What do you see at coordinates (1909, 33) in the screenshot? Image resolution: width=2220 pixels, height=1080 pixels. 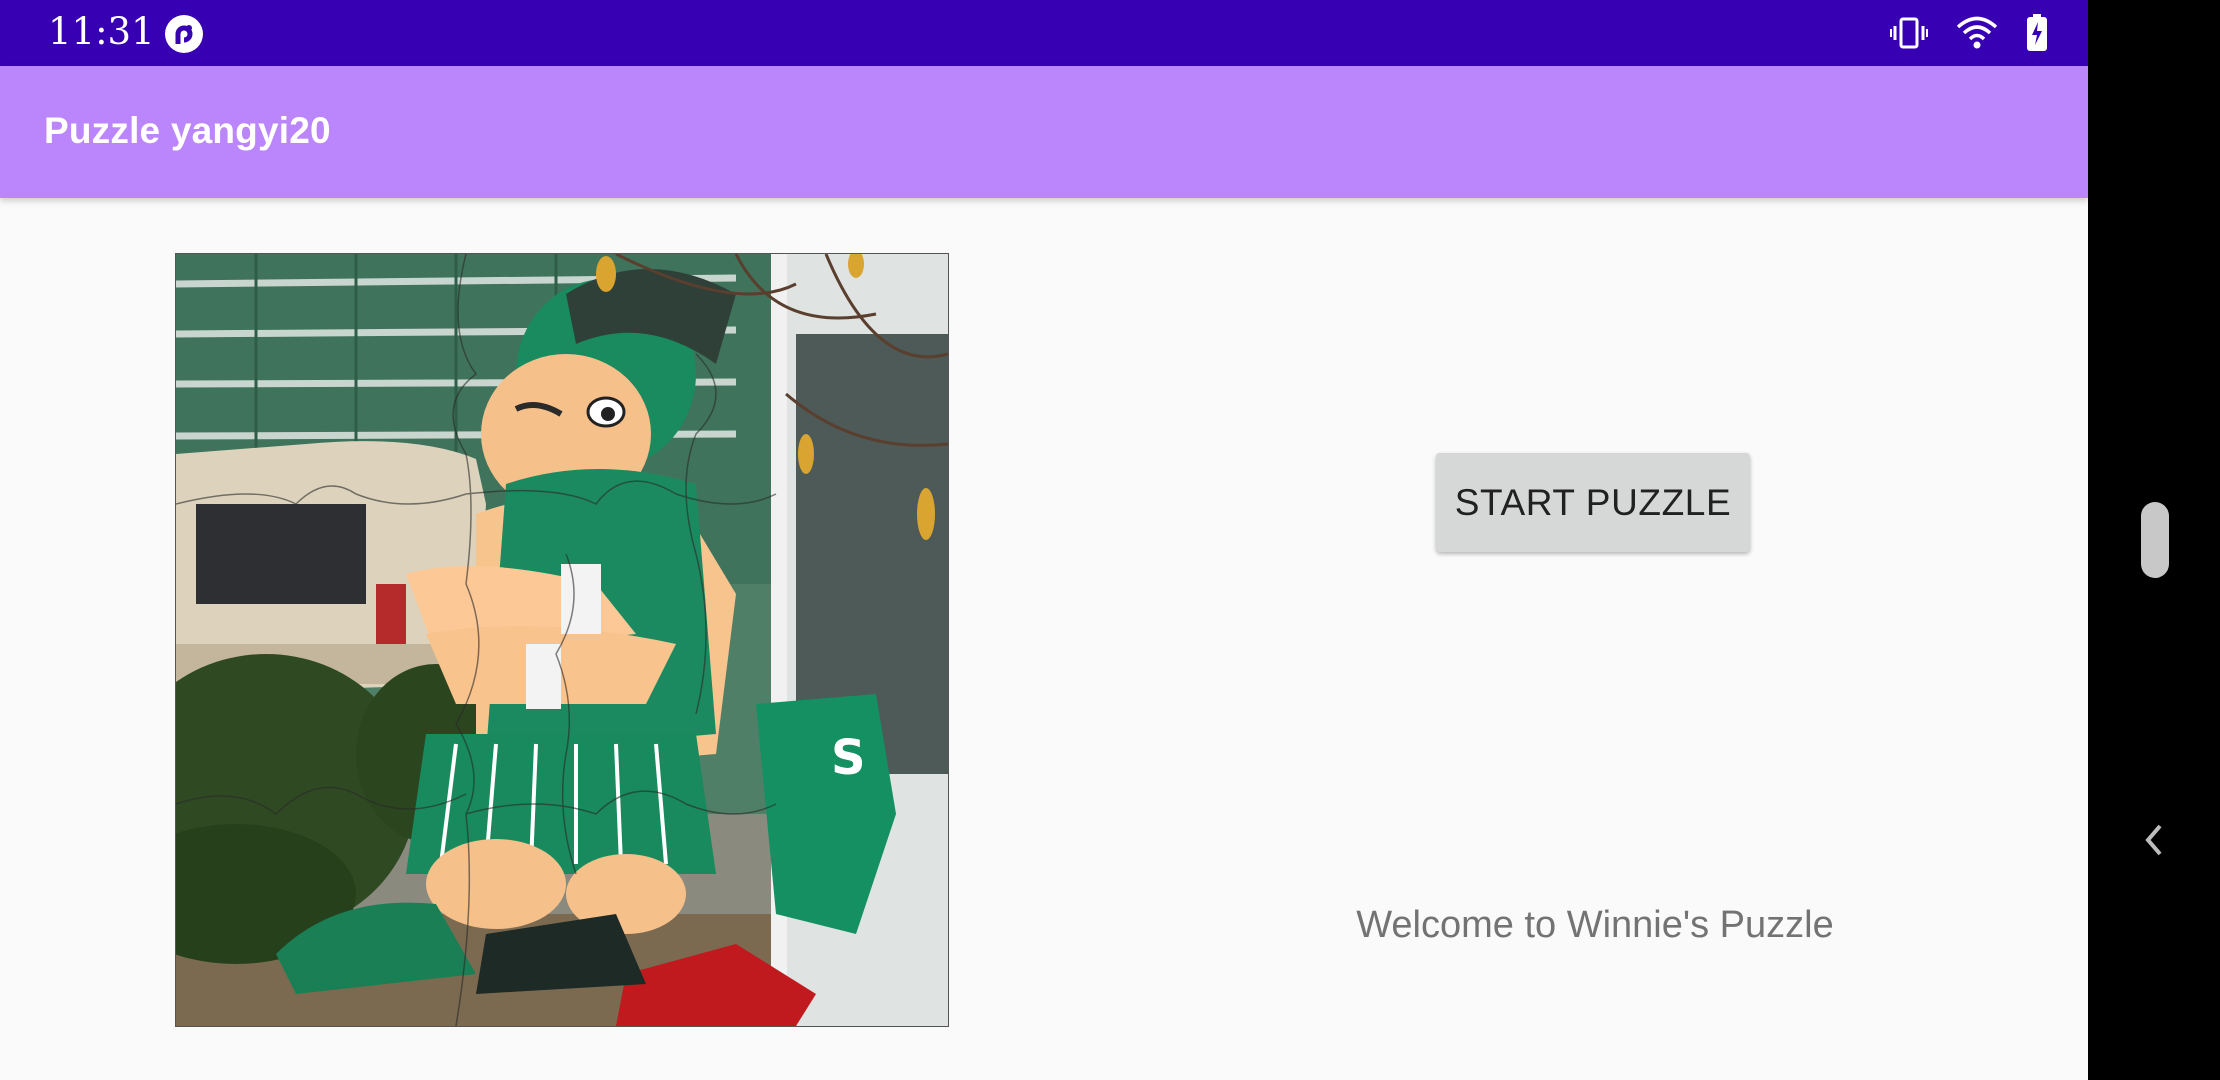 I see `vibrate-icon` at bounding box center [1909, 33].